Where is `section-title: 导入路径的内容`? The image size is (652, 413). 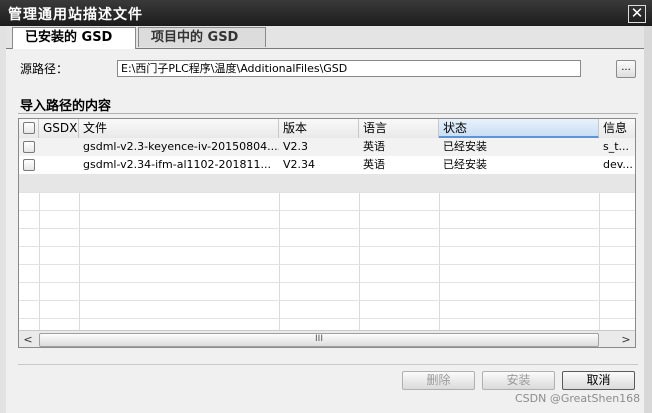
section-title: 导入路径的内容 is located at coordinates (66, 106).